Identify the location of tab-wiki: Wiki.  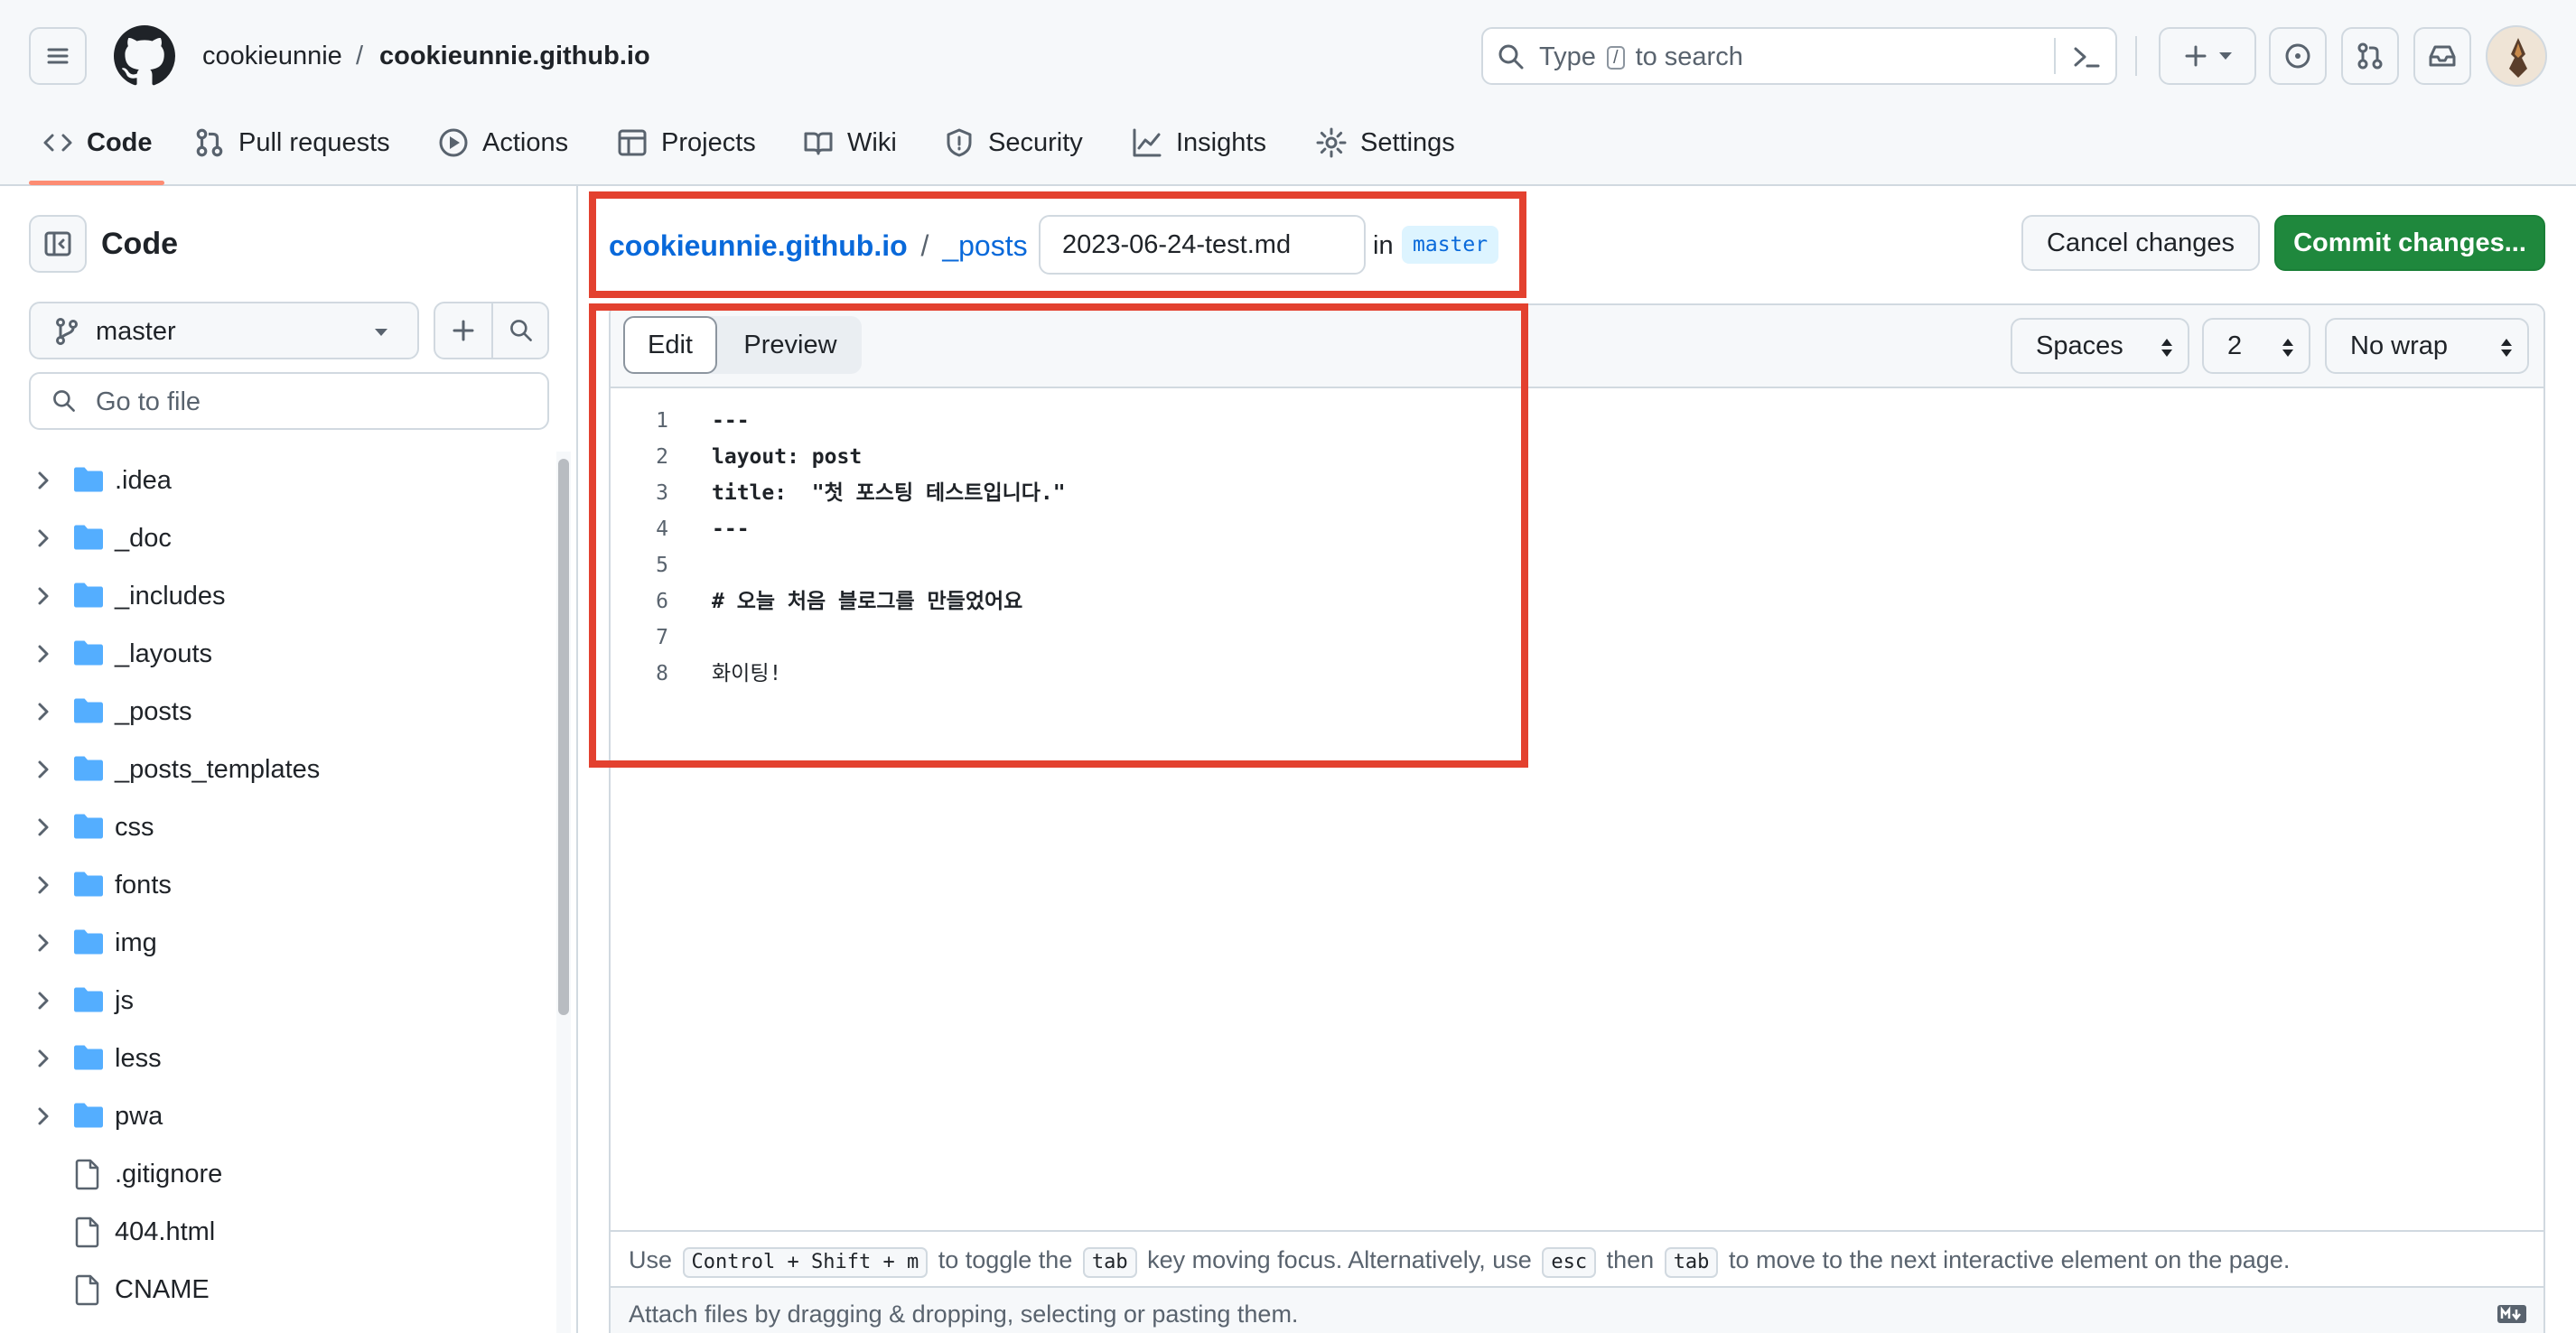
(849, 143).